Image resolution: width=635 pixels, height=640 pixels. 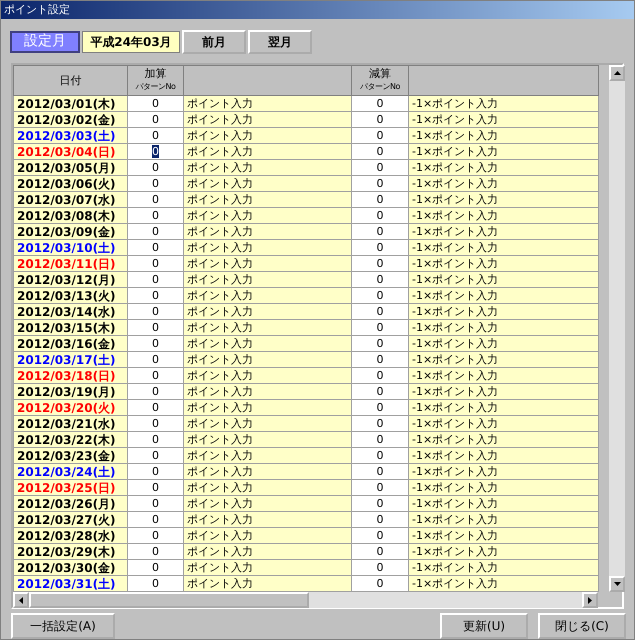 I want to click on date-cell: 2012/03/12(月), so click(x=71, y=280).